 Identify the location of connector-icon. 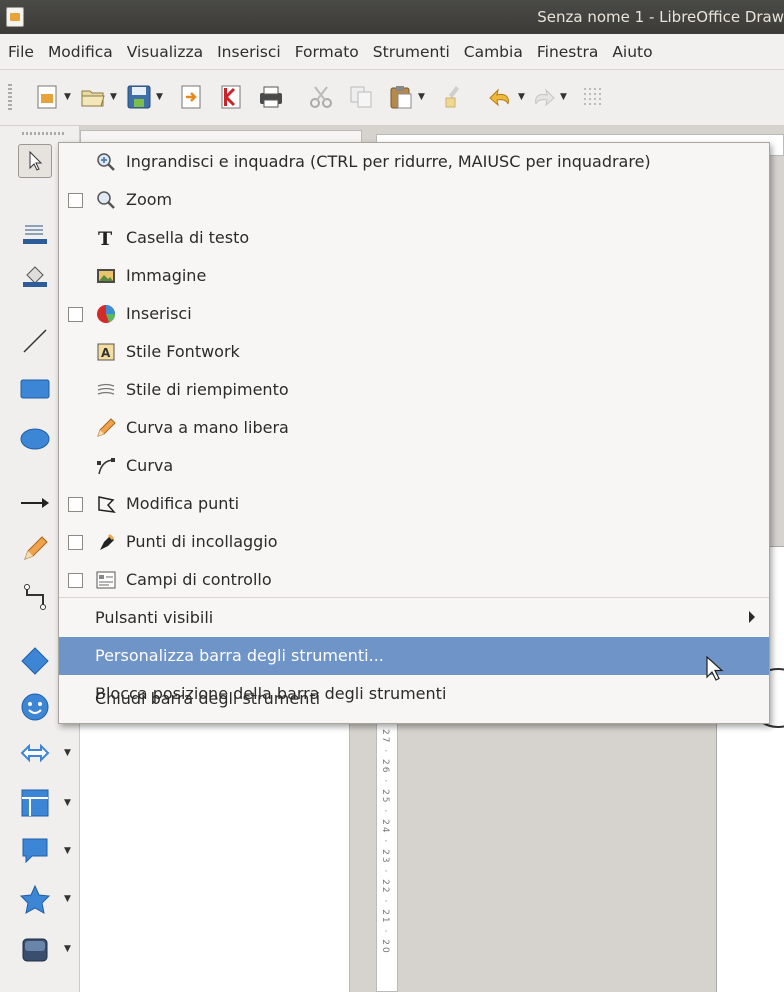
(35, 597).